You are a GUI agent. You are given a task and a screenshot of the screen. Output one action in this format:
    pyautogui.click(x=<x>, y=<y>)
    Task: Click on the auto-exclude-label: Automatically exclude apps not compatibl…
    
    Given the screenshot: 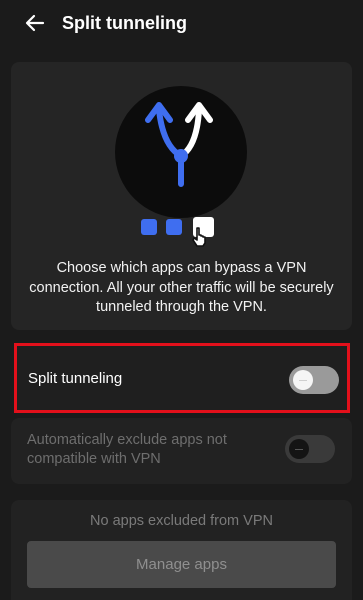 What is the action you would take?
    pyautogui.click(x=127, y=449)
    